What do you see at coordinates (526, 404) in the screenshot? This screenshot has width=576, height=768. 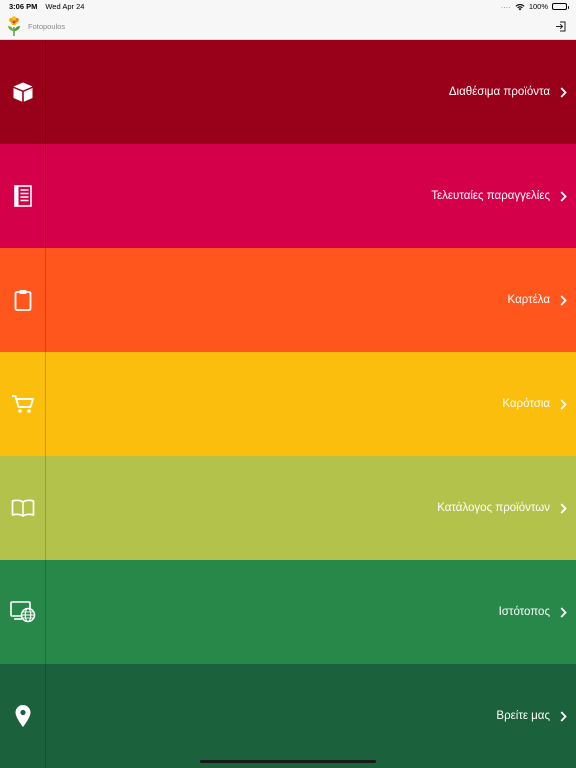 I see `menu-item-label: Καρότσια` at bounding box center [526, 404].